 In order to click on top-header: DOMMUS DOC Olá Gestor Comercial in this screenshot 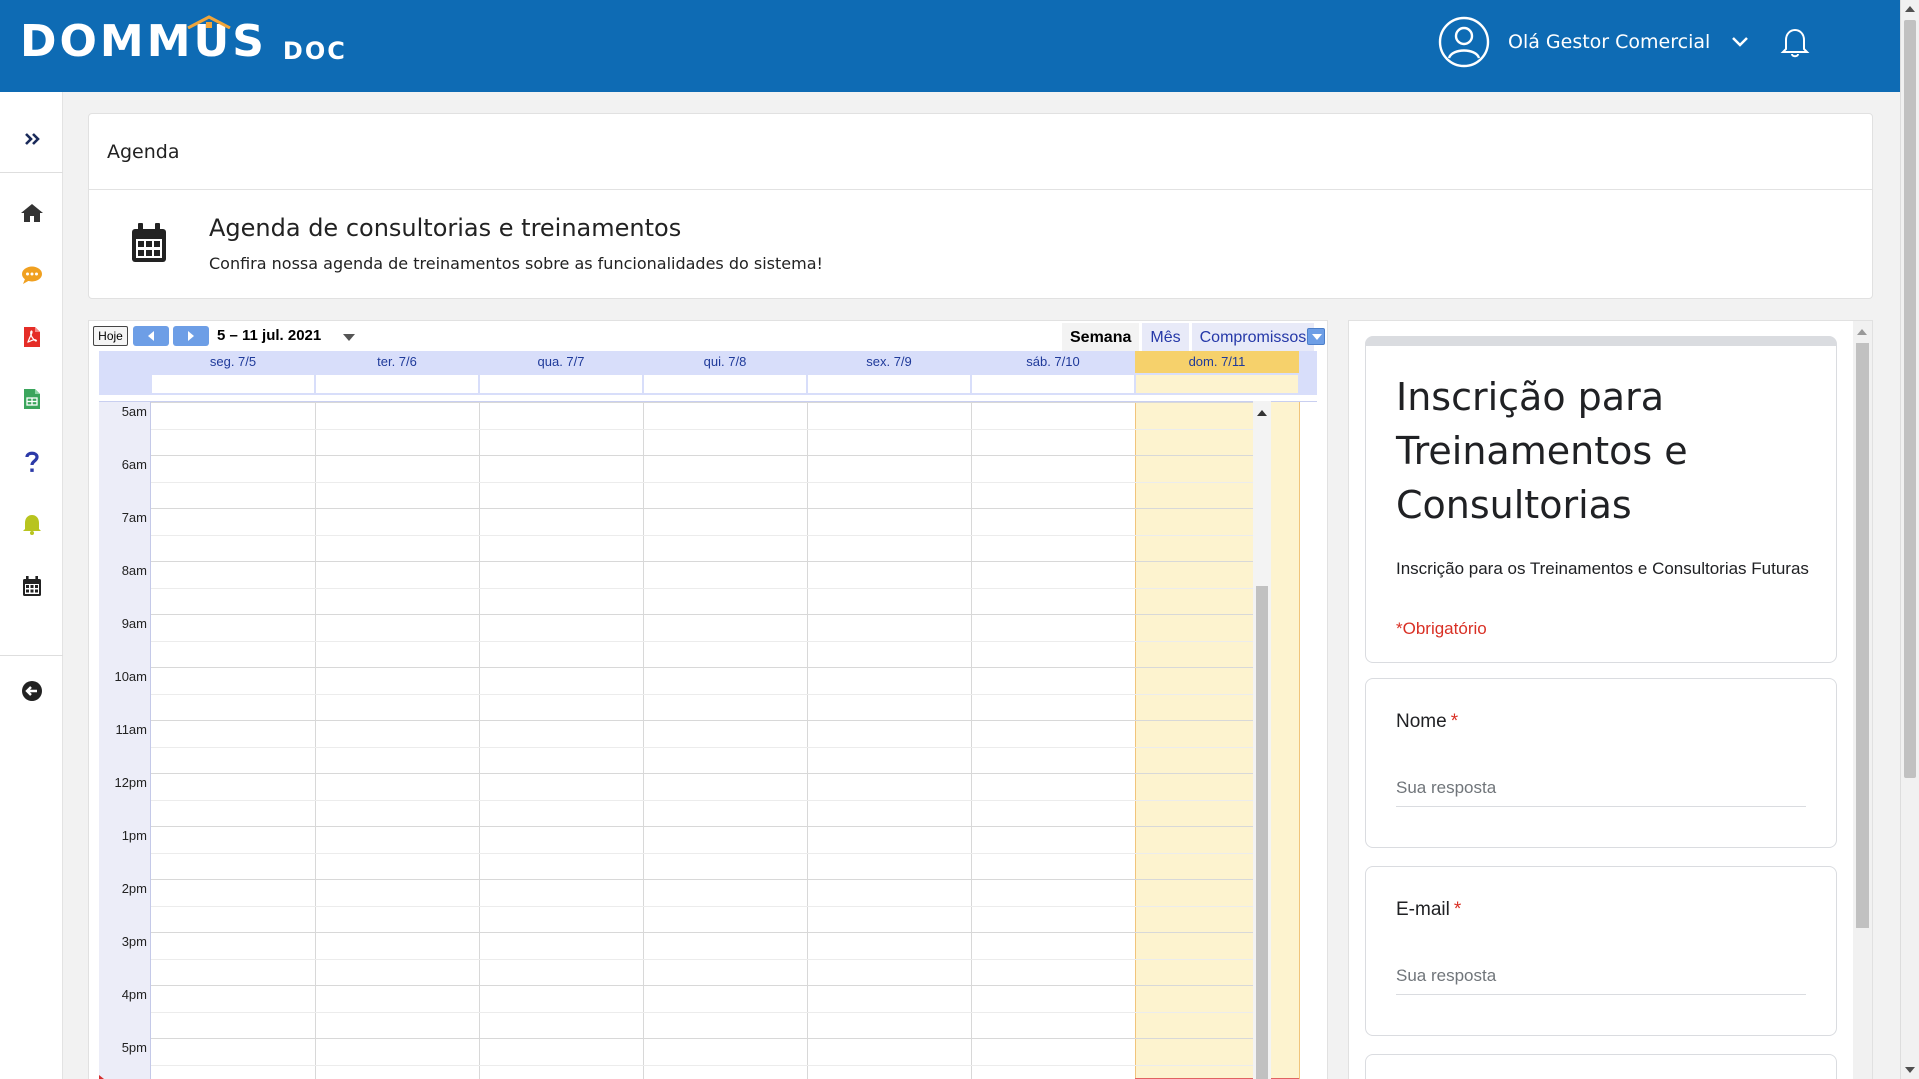, I will do `click(950, 46)`.